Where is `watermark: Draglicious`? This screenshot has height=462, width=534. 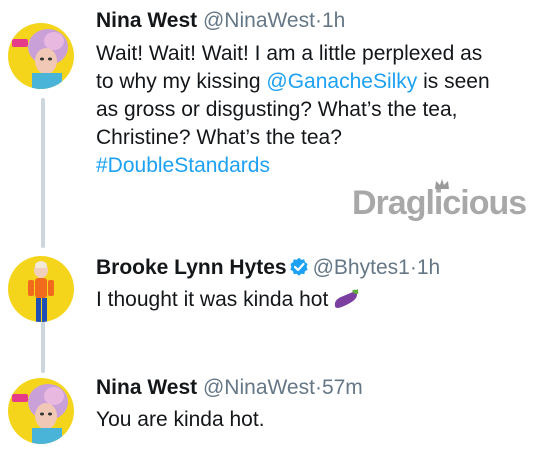
watermark: Draglicious is located at coordinates (442, 205).